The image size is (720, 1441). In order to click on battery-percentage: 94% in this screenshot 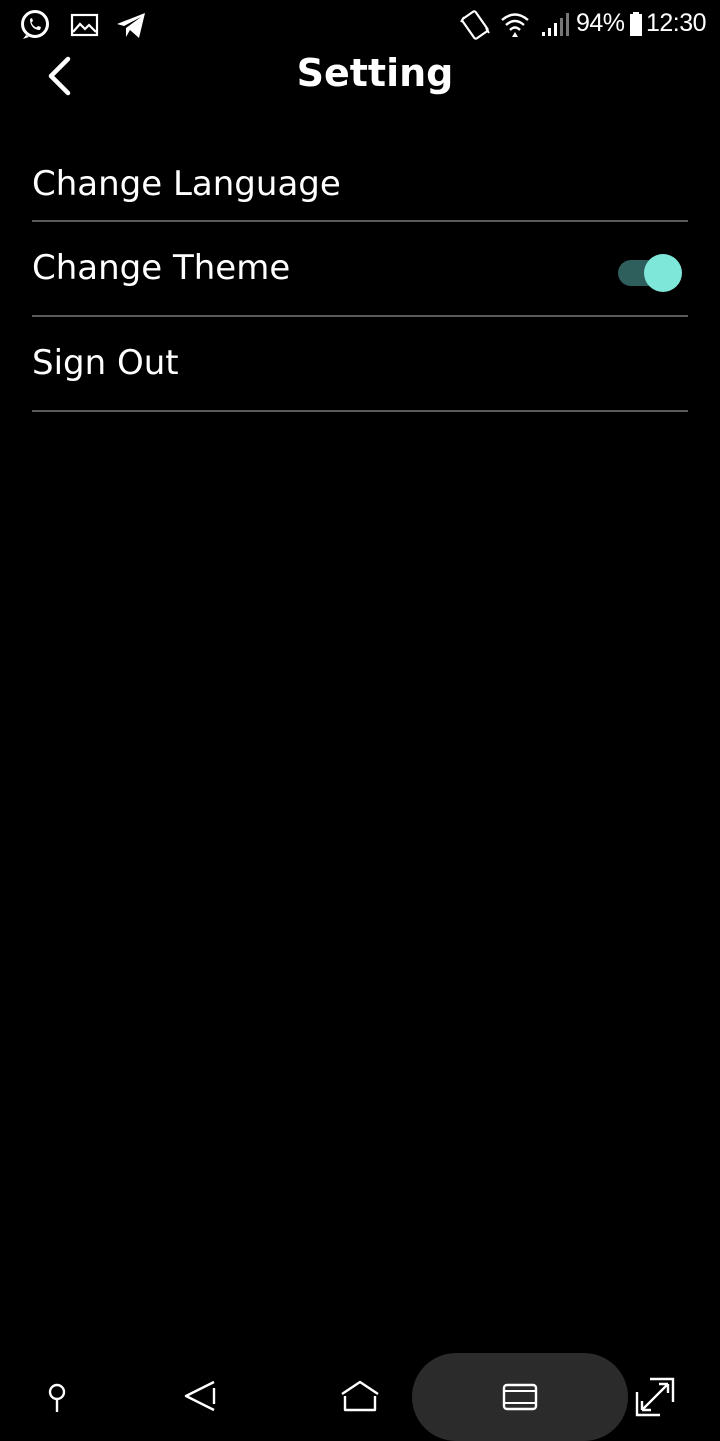, I will do `click(600, 23)`.